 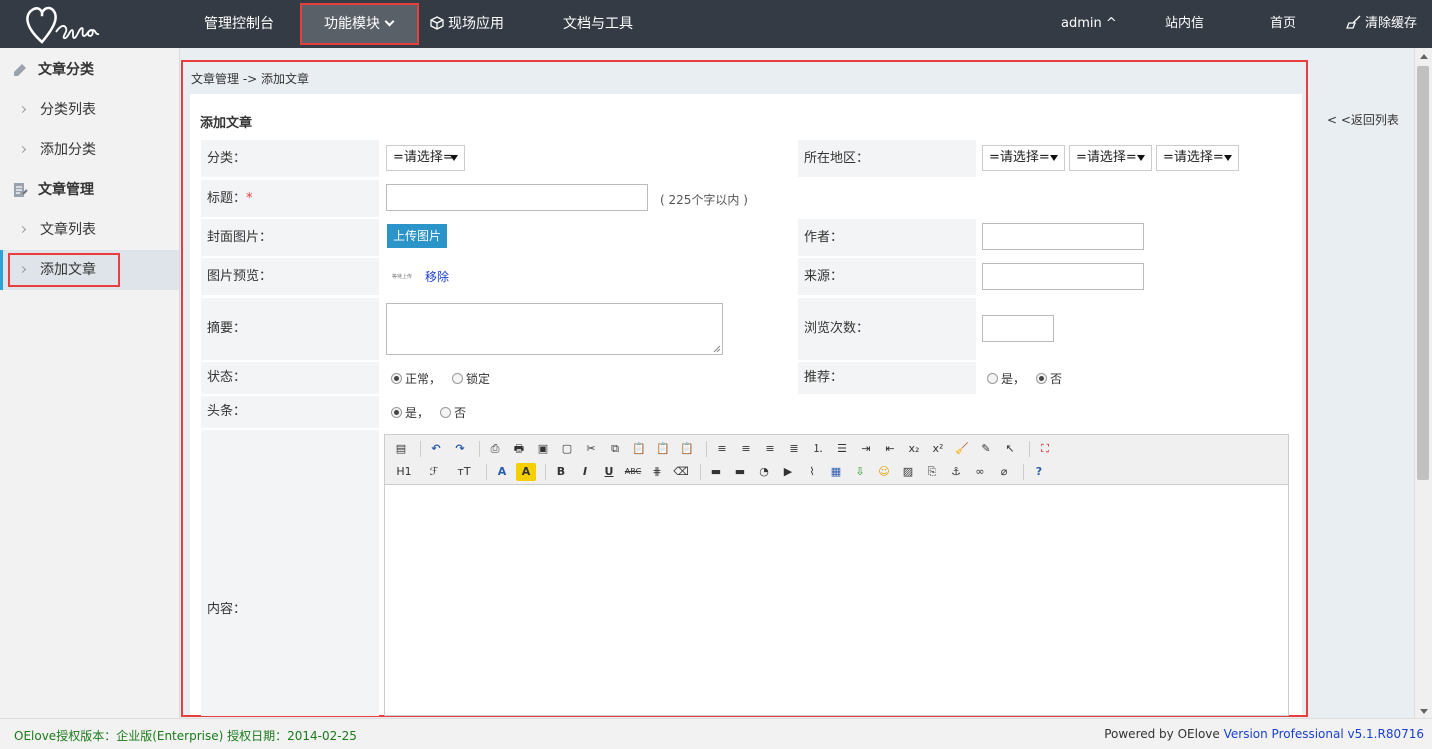 I want to click on page-scrollbar, so click(x=1423, y=383).